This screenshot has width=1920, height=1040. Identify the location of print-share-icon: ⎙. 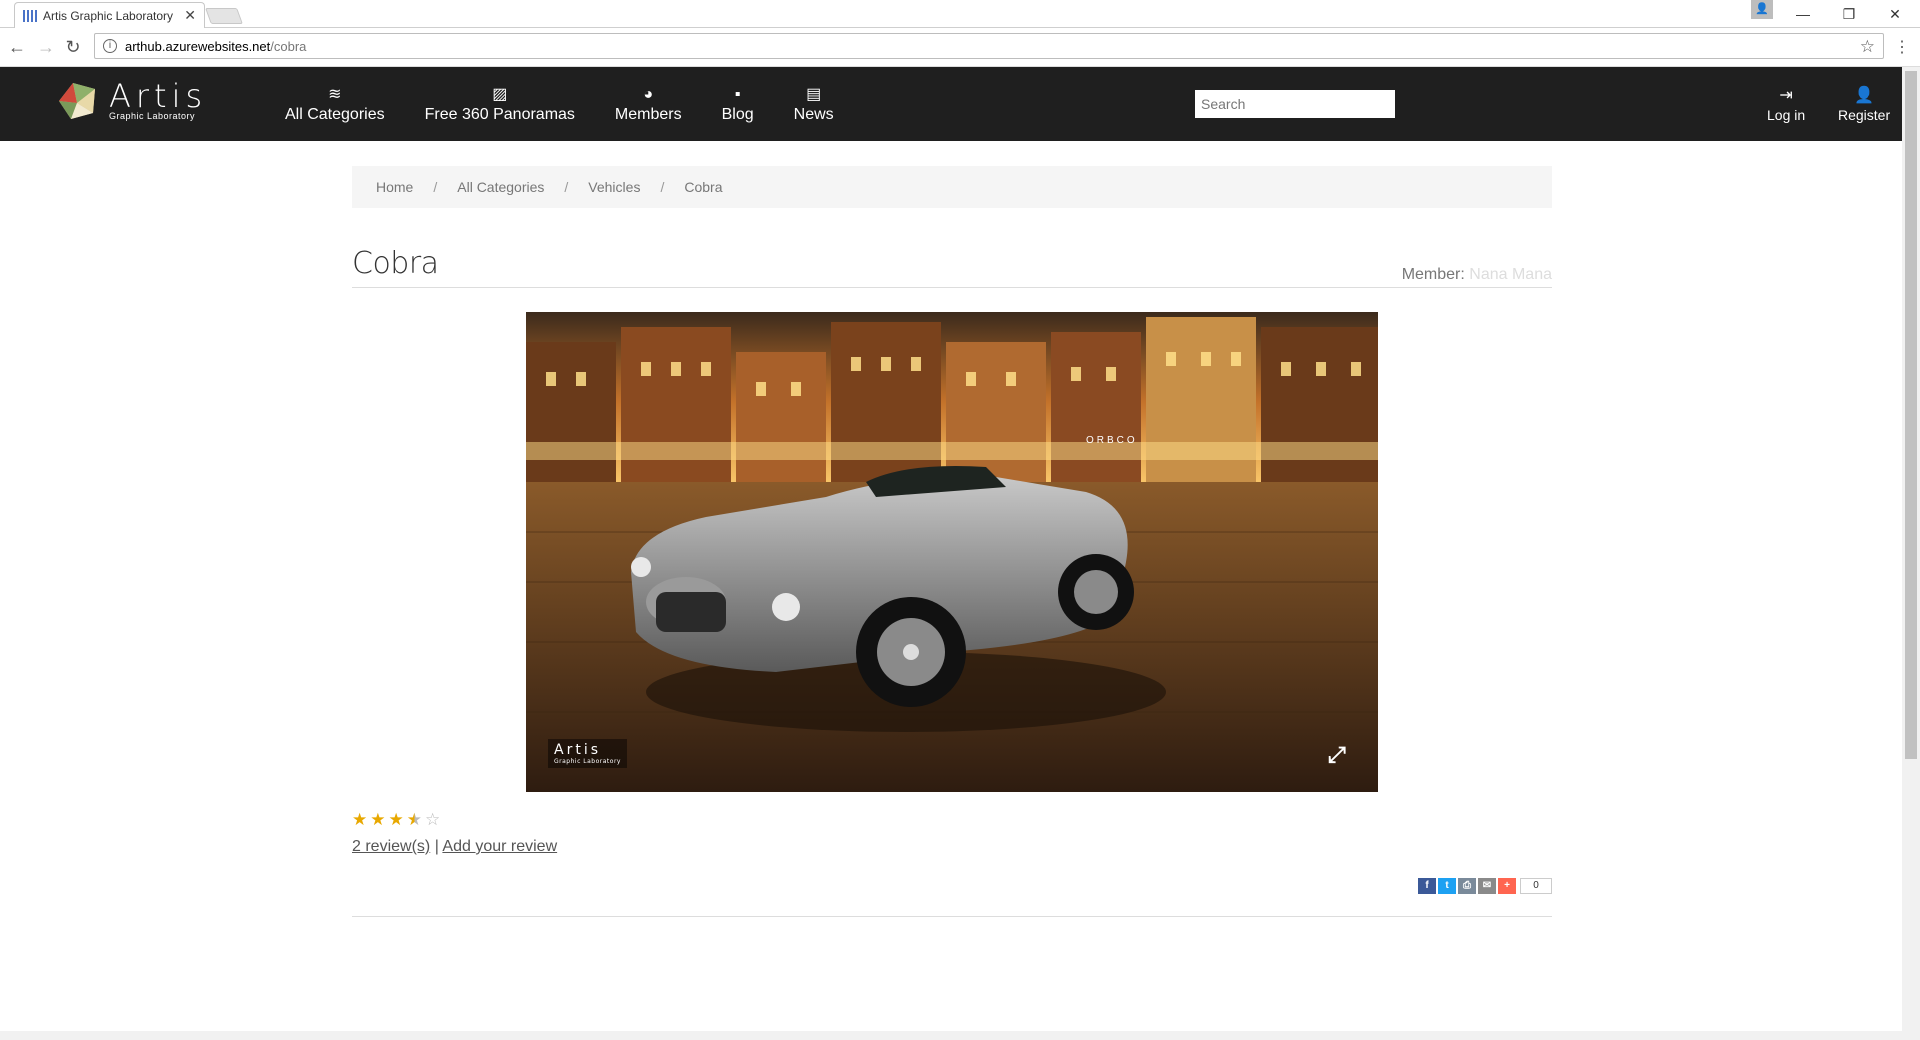
(1467, 886).